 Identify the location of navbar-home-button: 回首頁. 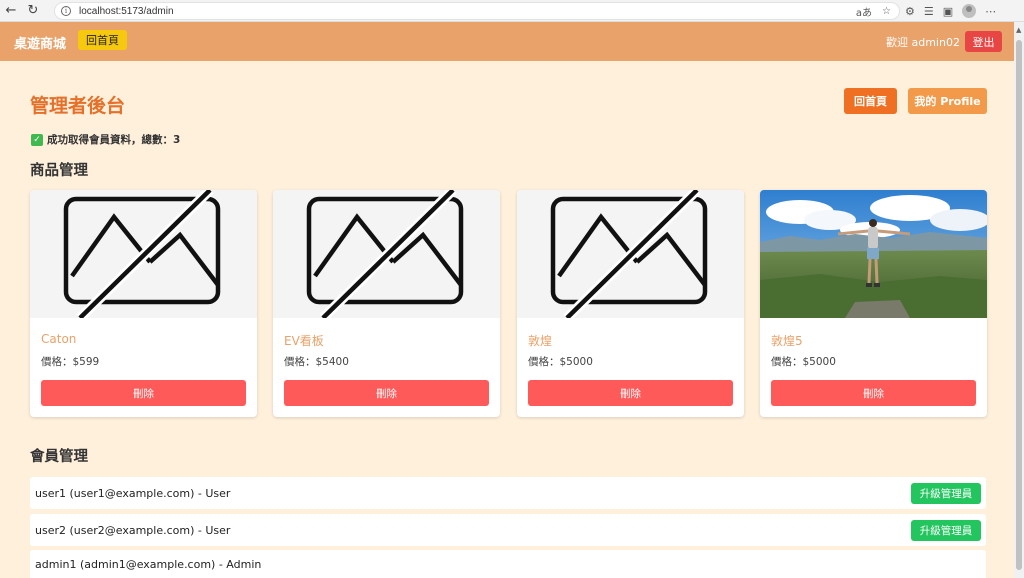
(102, 40).